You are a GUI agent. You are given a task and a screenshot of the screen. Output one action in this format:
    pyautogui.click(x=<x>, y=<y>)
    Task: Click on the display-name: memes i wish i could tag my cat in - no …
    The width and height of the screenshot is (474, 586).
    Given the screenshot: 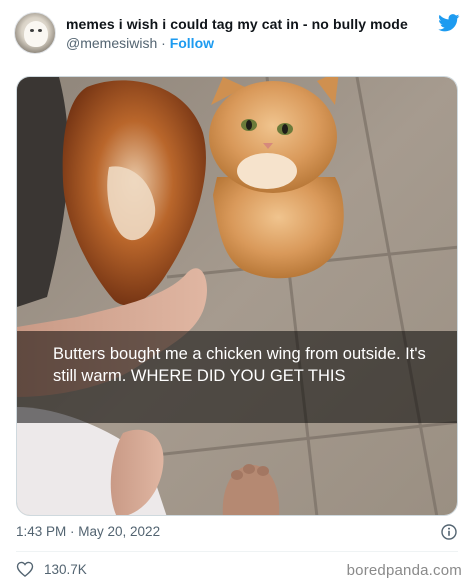 What is the action you would take?
    pyautogui.click(x=237, y=24)
    